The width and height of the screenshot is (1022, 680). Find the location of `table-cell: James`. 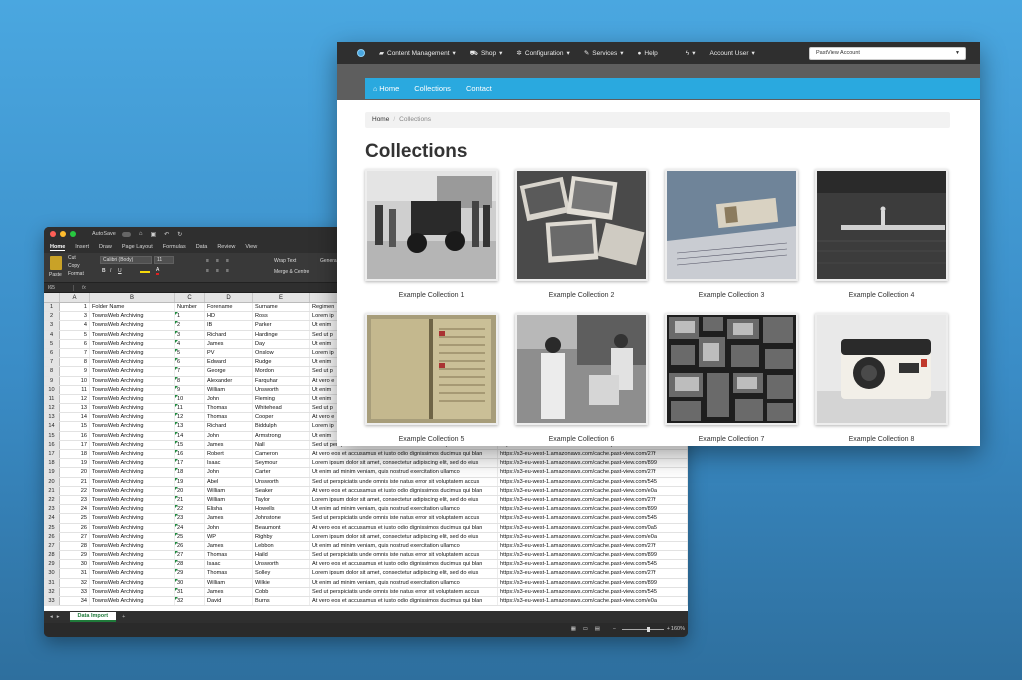

table-cell: James is located at coordinates (229, 546).